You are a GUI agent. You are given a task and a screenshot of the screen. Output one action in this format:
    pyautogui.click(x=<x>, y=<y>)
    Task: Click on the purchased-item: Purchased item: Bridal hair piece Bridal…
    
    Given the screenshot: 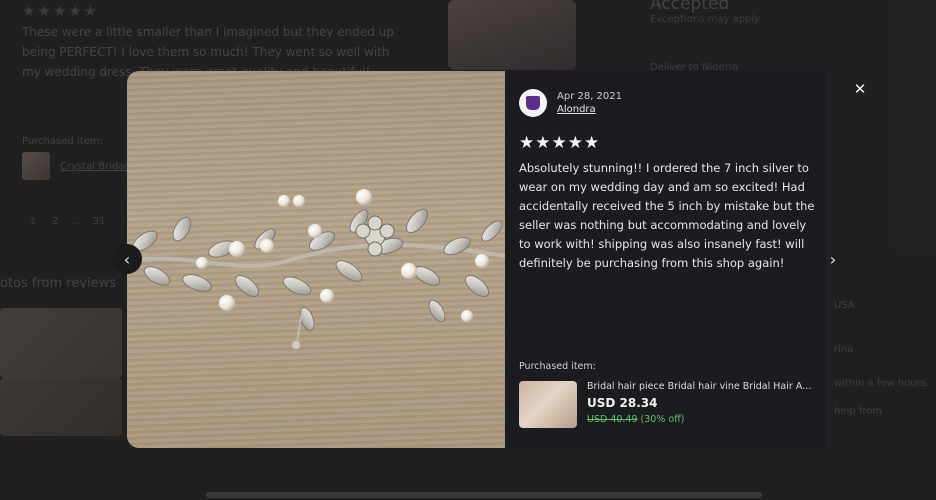 What is the action you would take?
    pyautogui.click(x=667, y=394)
    